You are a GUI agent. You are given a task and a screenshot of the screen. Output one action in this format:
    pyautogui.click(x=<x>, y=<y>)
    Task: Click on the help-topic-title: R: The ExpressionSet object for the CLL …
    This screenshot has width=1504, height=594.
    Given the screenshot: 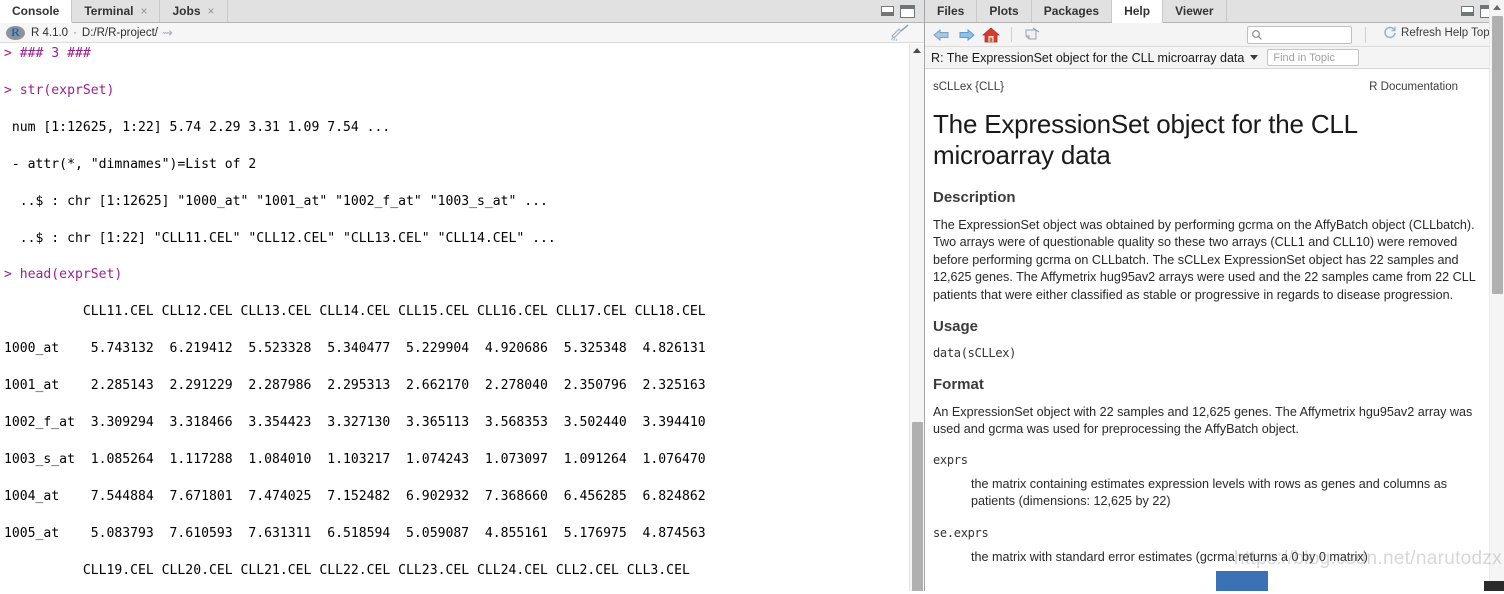 What is the action you would take?
    pyautogui.click(x=1088, y=57)
    